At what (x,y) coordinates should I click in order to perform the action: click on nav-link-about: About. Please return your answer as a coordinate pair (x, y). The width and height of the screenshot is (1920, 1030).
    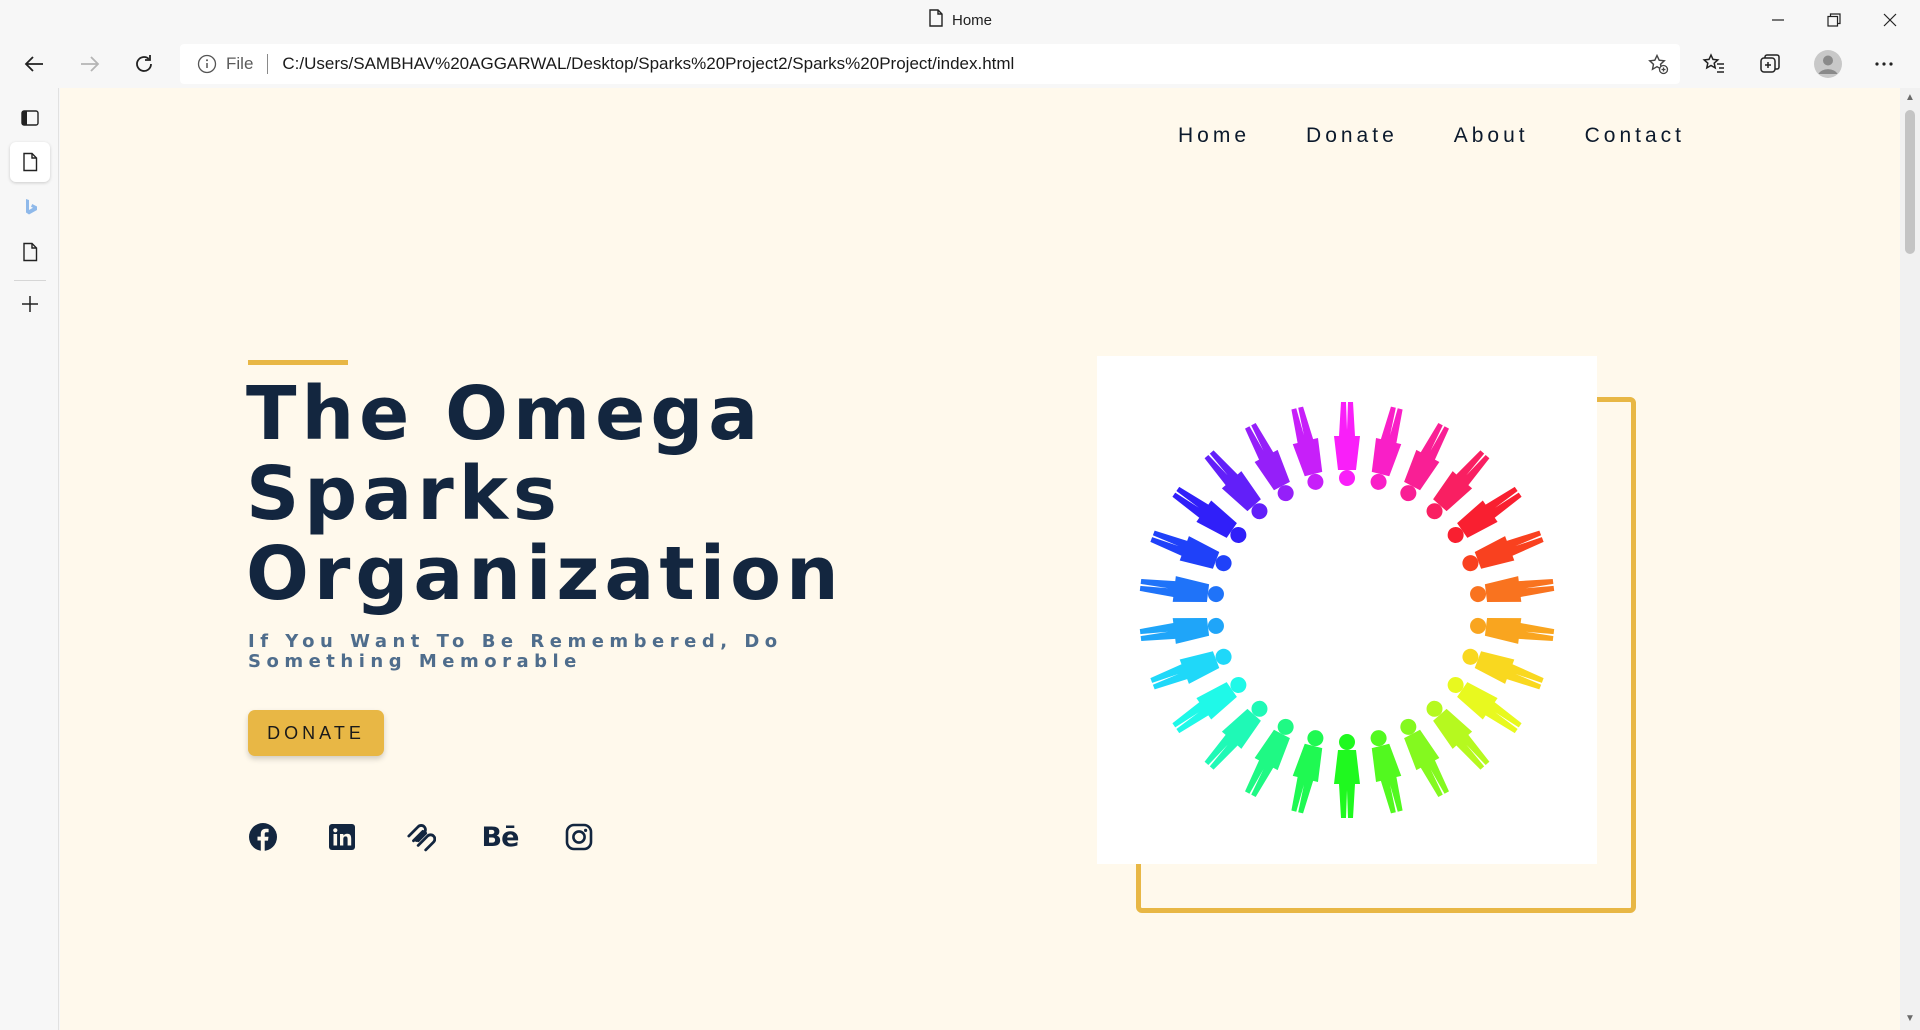
    Looking at the image, I should click on (1491, 136).